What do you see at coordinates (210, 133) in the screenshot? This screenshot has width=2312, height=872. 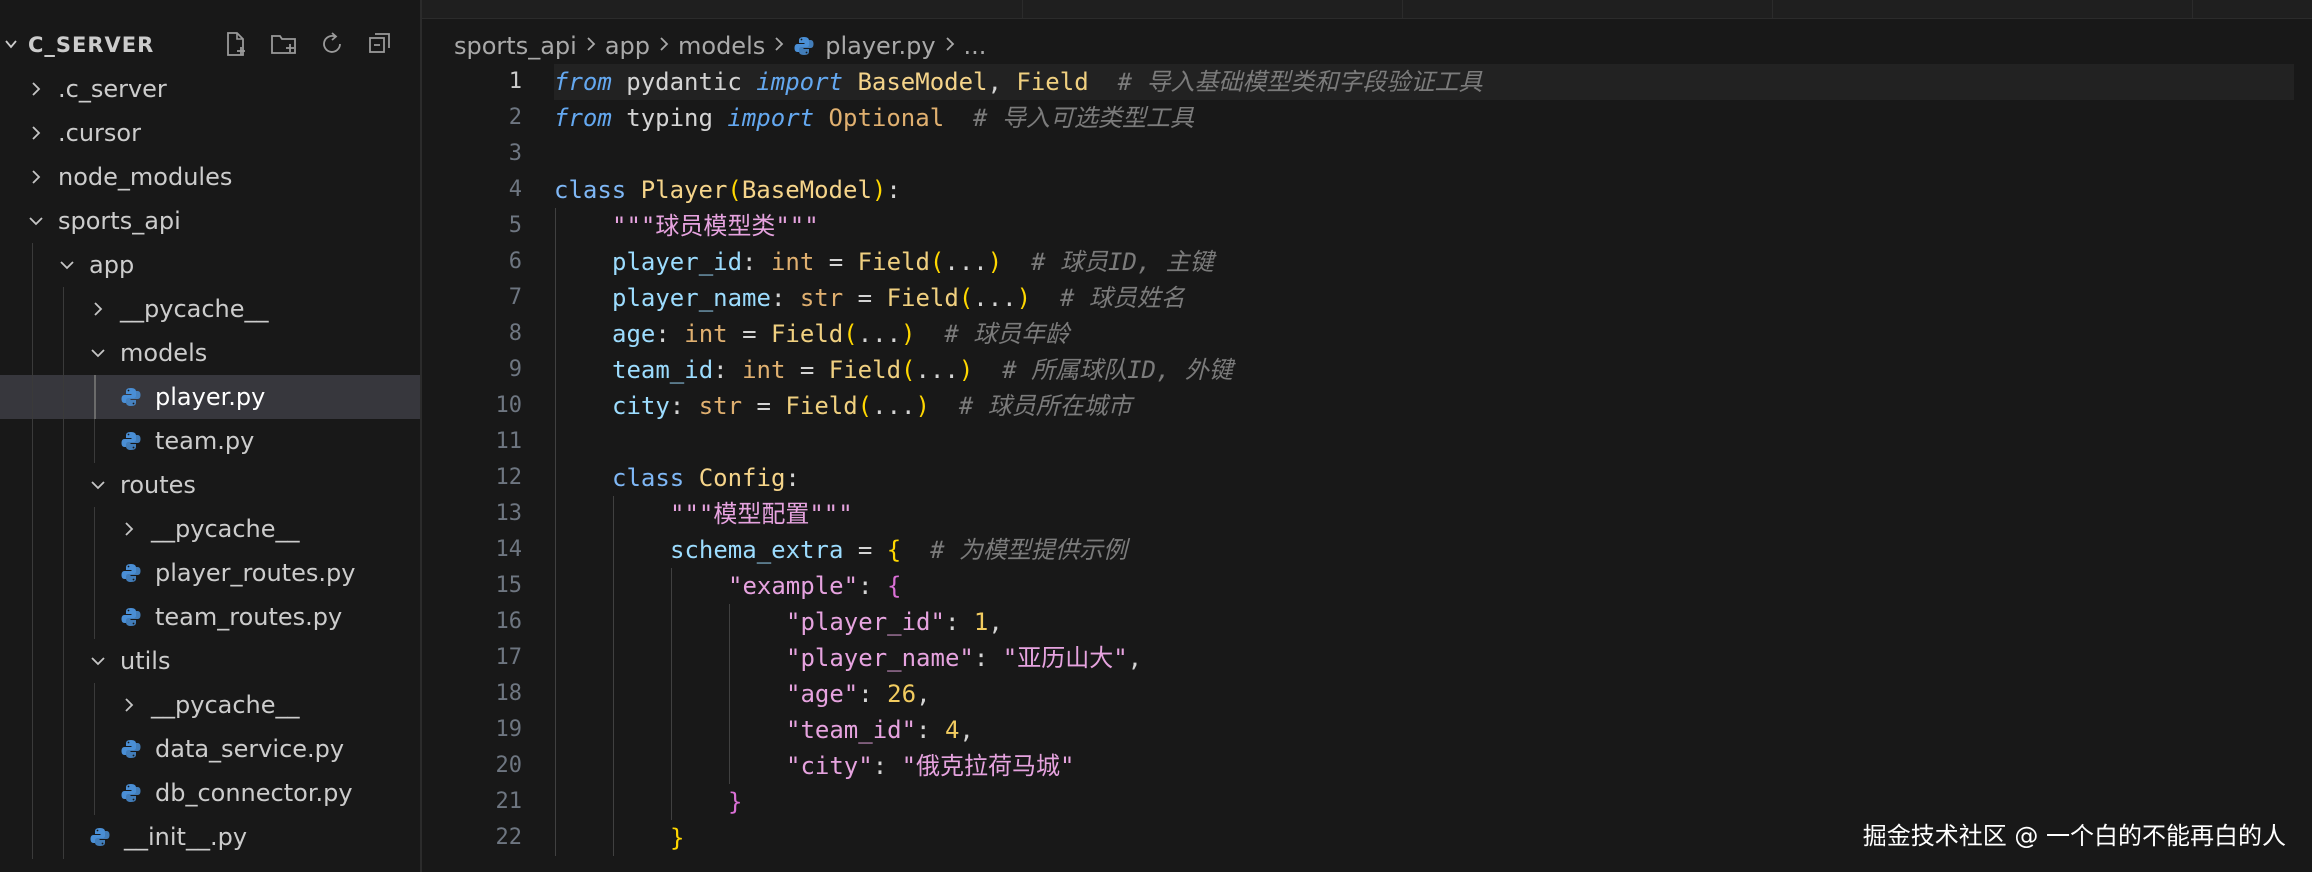 I see `folder-item: .cursor` at bounding box center [210, 133].